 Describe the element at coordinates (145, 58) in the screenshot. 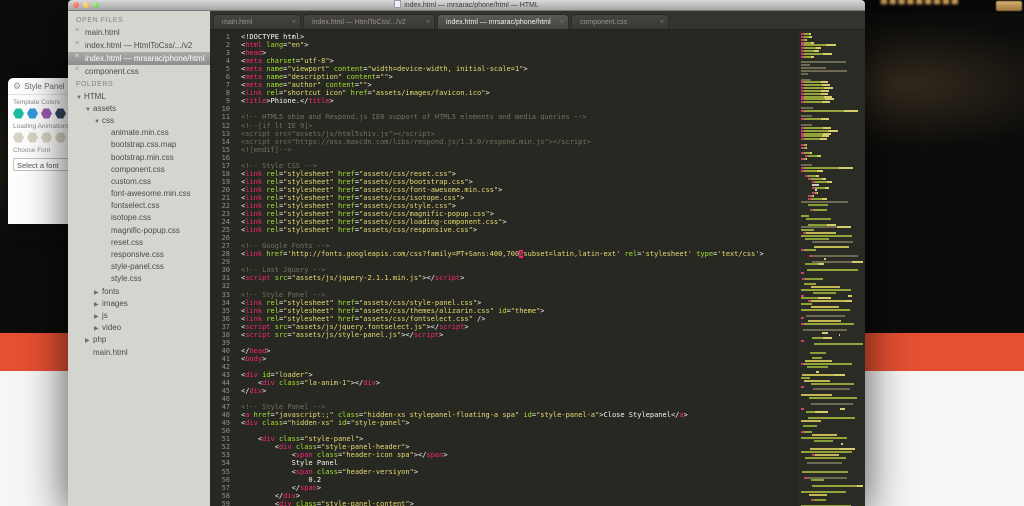

I see `open-file-label: index.html — mrsarac/phone/html` at that location.